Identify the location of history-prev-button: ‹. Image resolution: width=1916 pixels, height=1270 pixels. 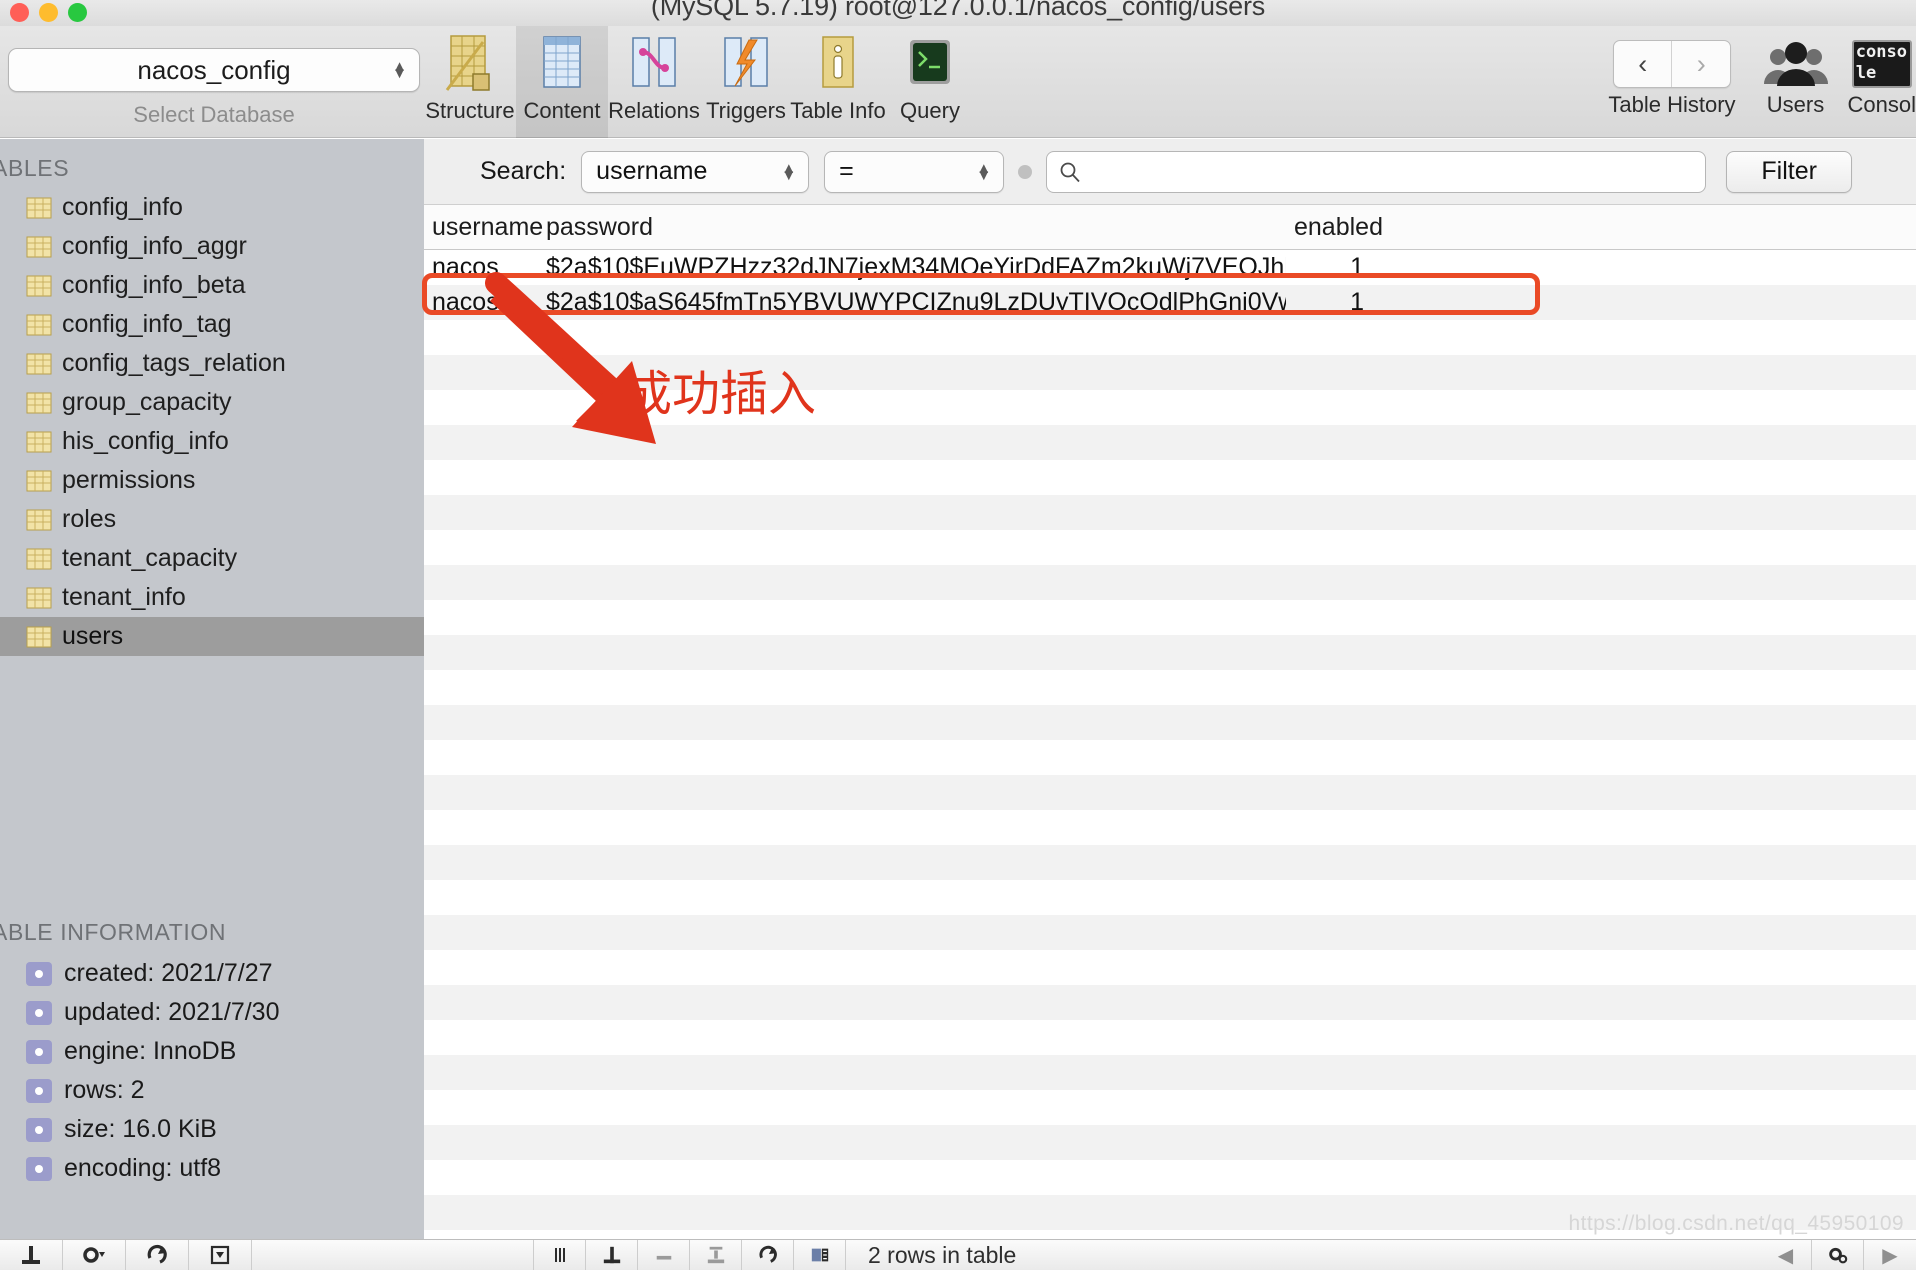
(1643, 64).